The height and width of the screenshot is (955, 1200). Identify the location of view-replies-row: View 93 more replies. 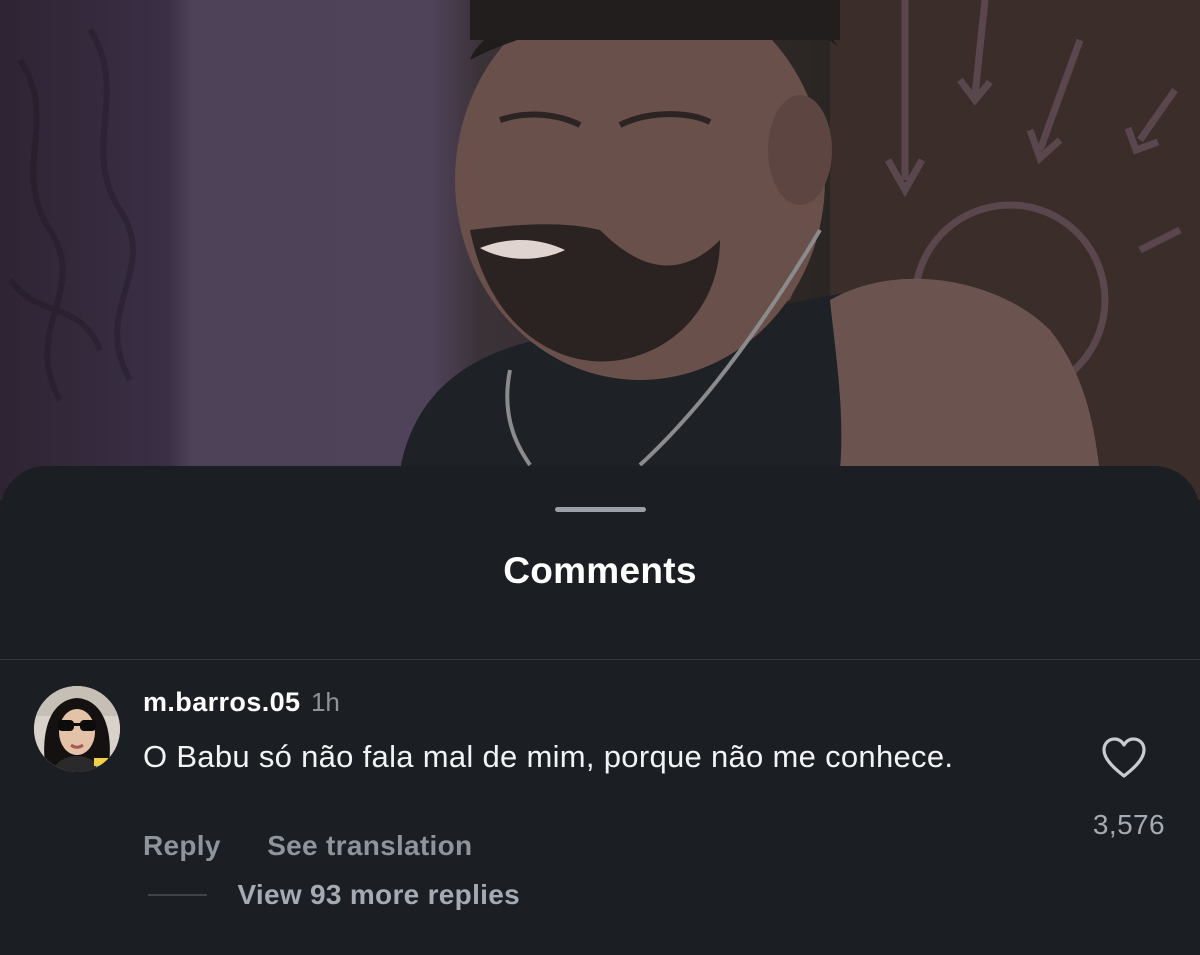
(334, 895).